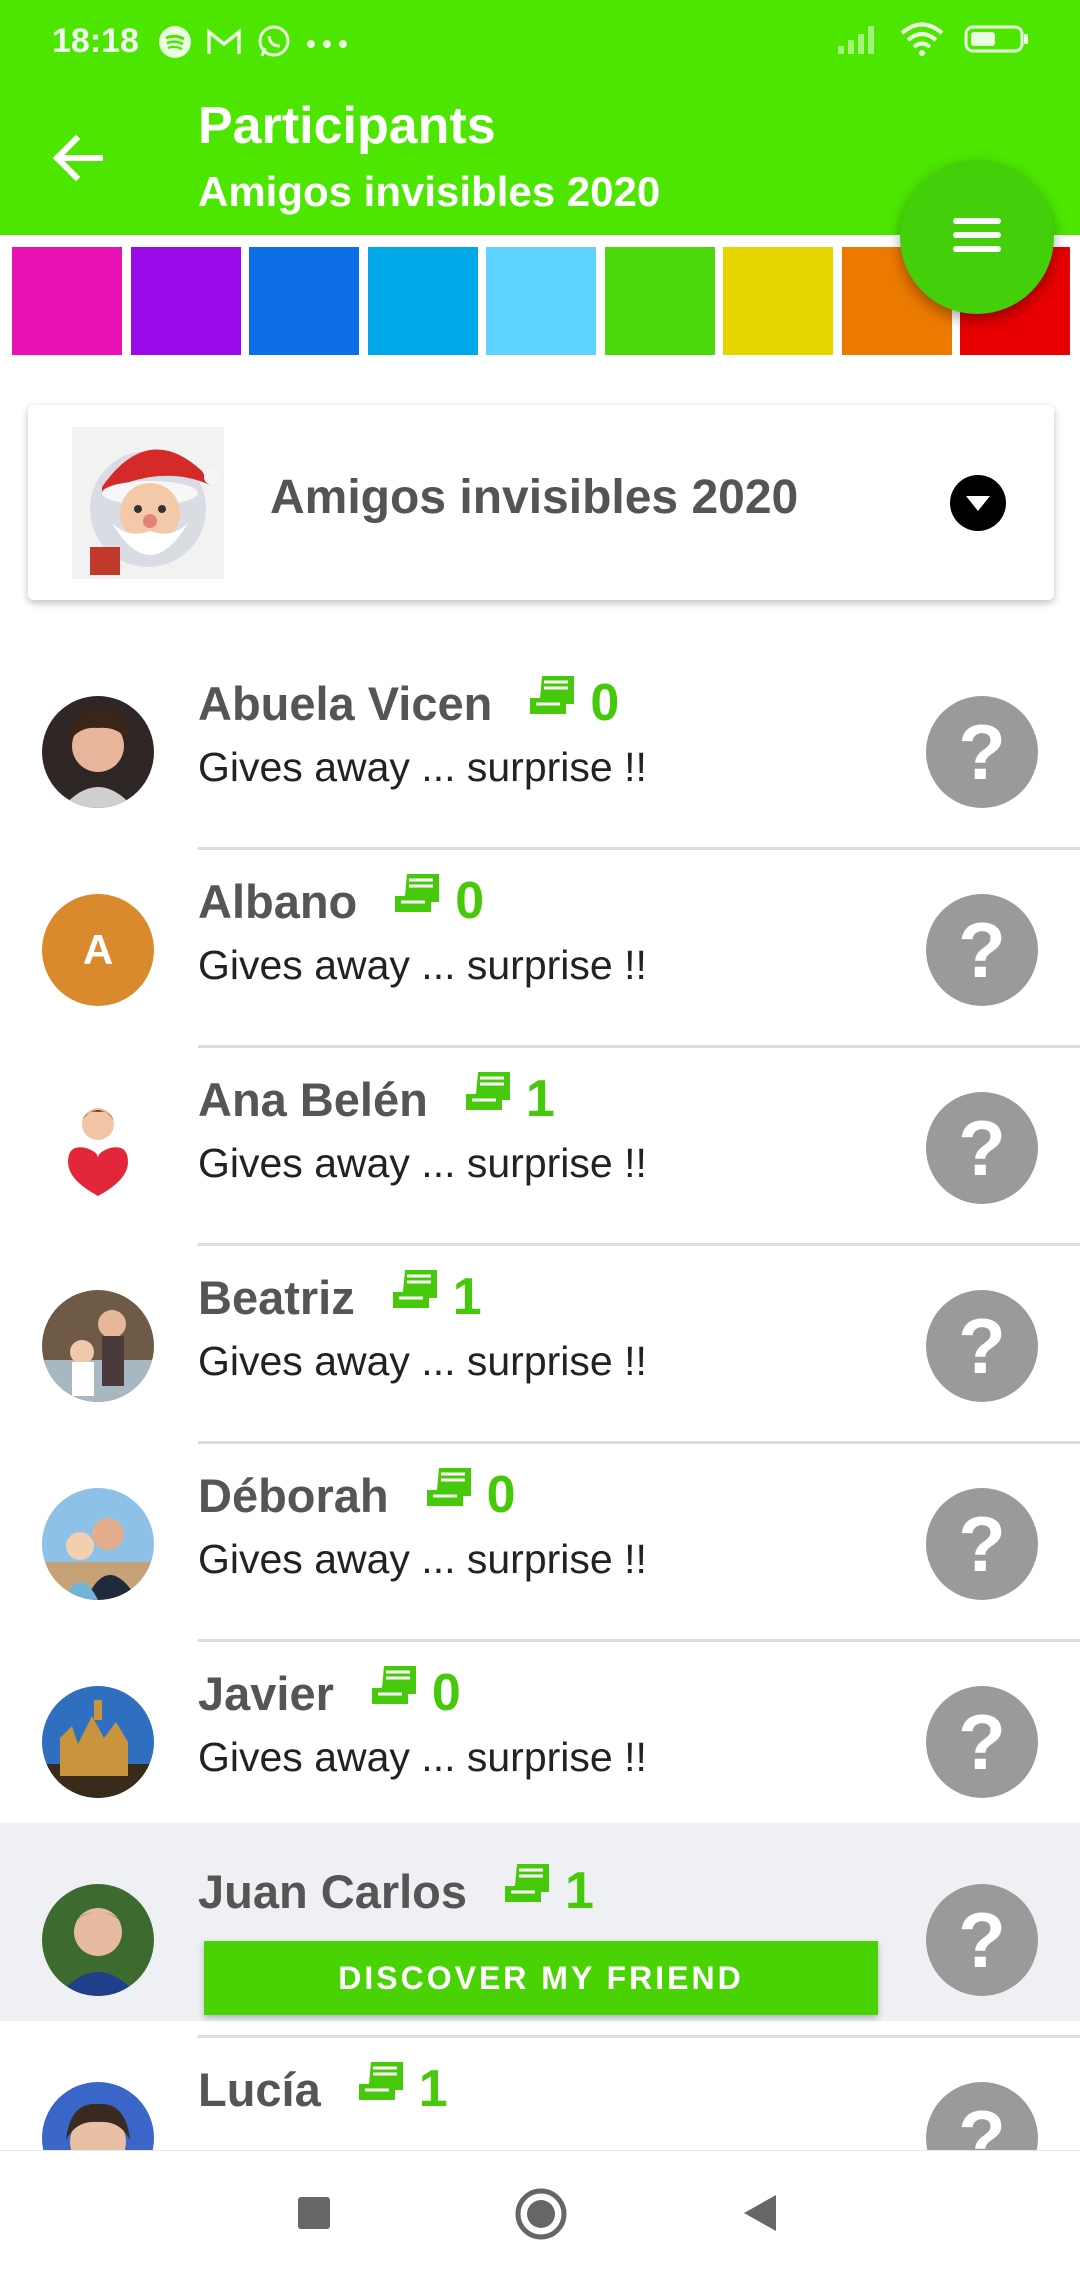  I want to click on status-time: 18:18, so click(95, 41).